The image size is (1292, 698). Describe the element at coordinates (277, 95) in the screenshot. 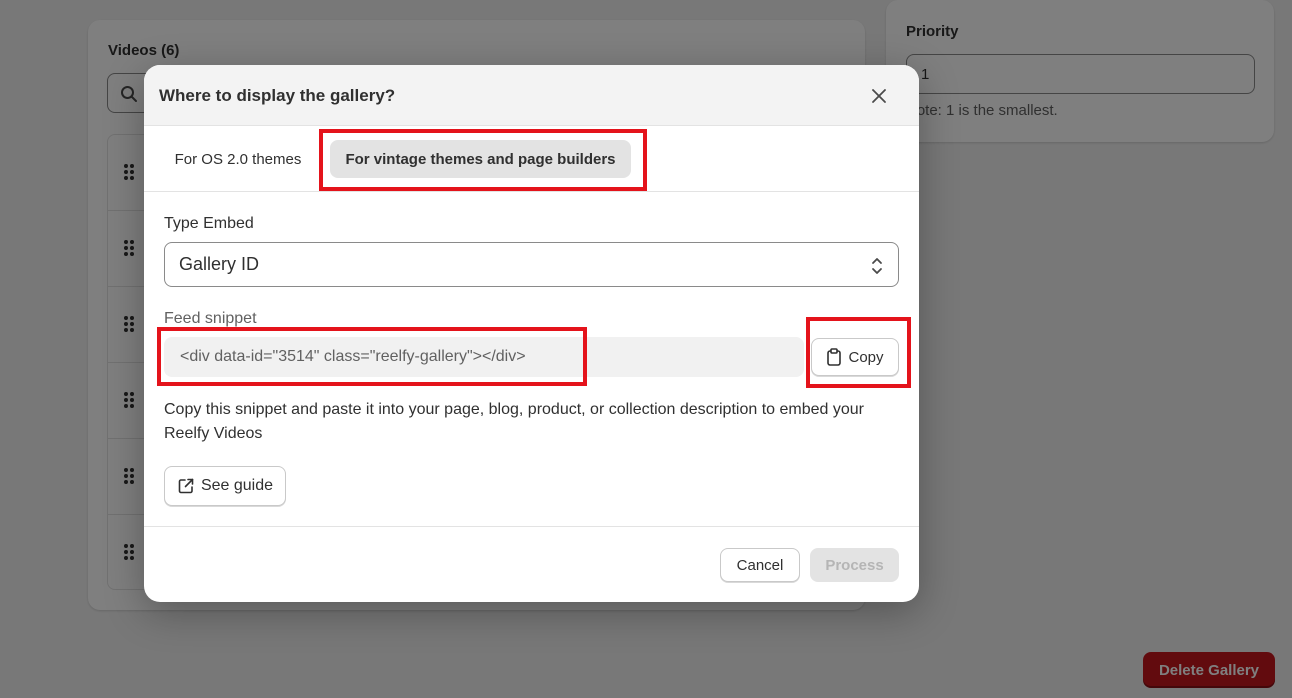

I see `modal-title: Where to display the gallery?` at that location.